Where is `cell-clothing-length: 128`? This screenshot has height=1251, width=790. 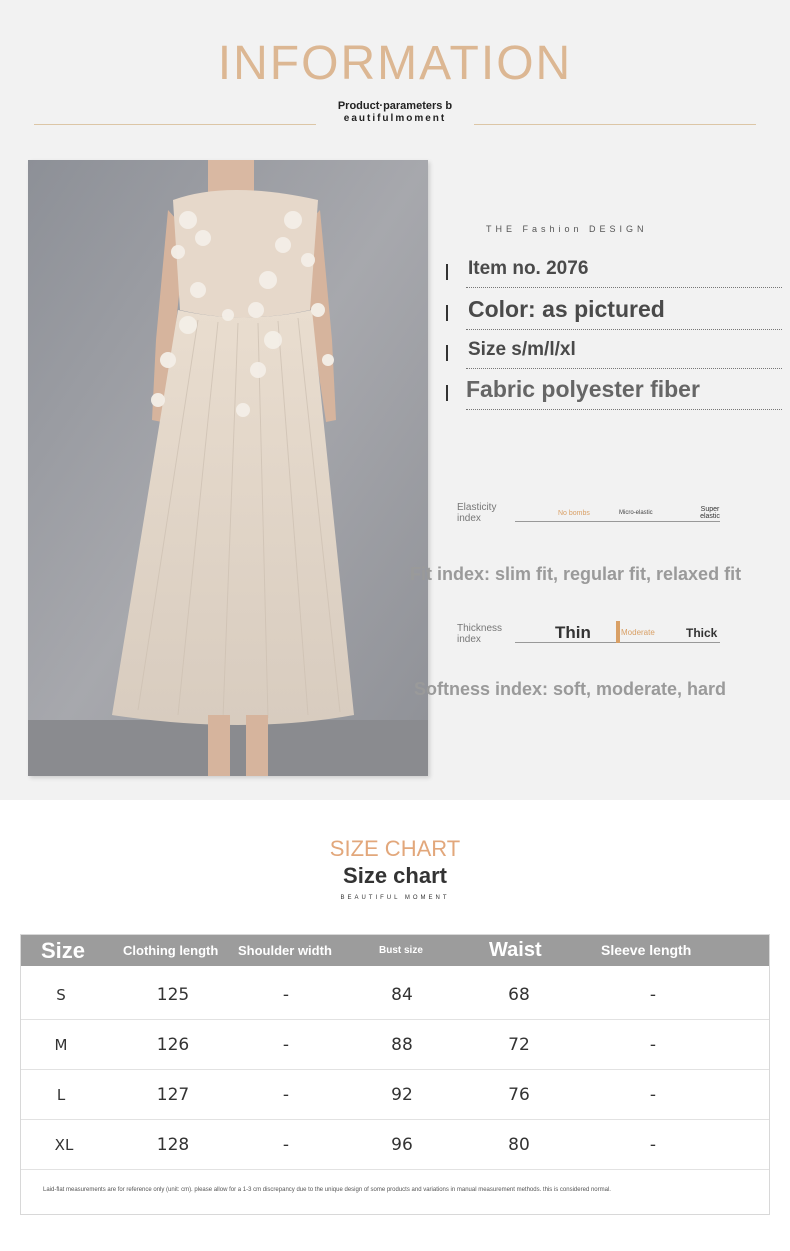
cell-clothing-length: 128 is located at coordinates (173, 1145).